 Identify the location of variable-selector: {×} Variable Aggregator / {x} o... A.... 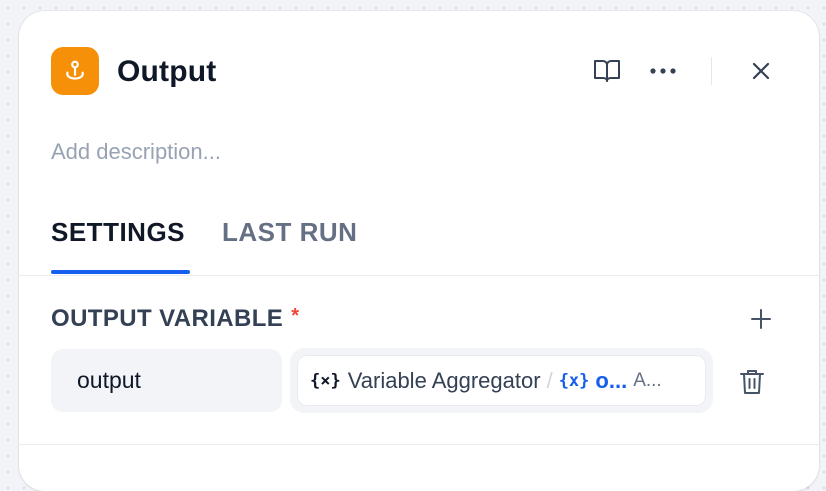
(501, 380).